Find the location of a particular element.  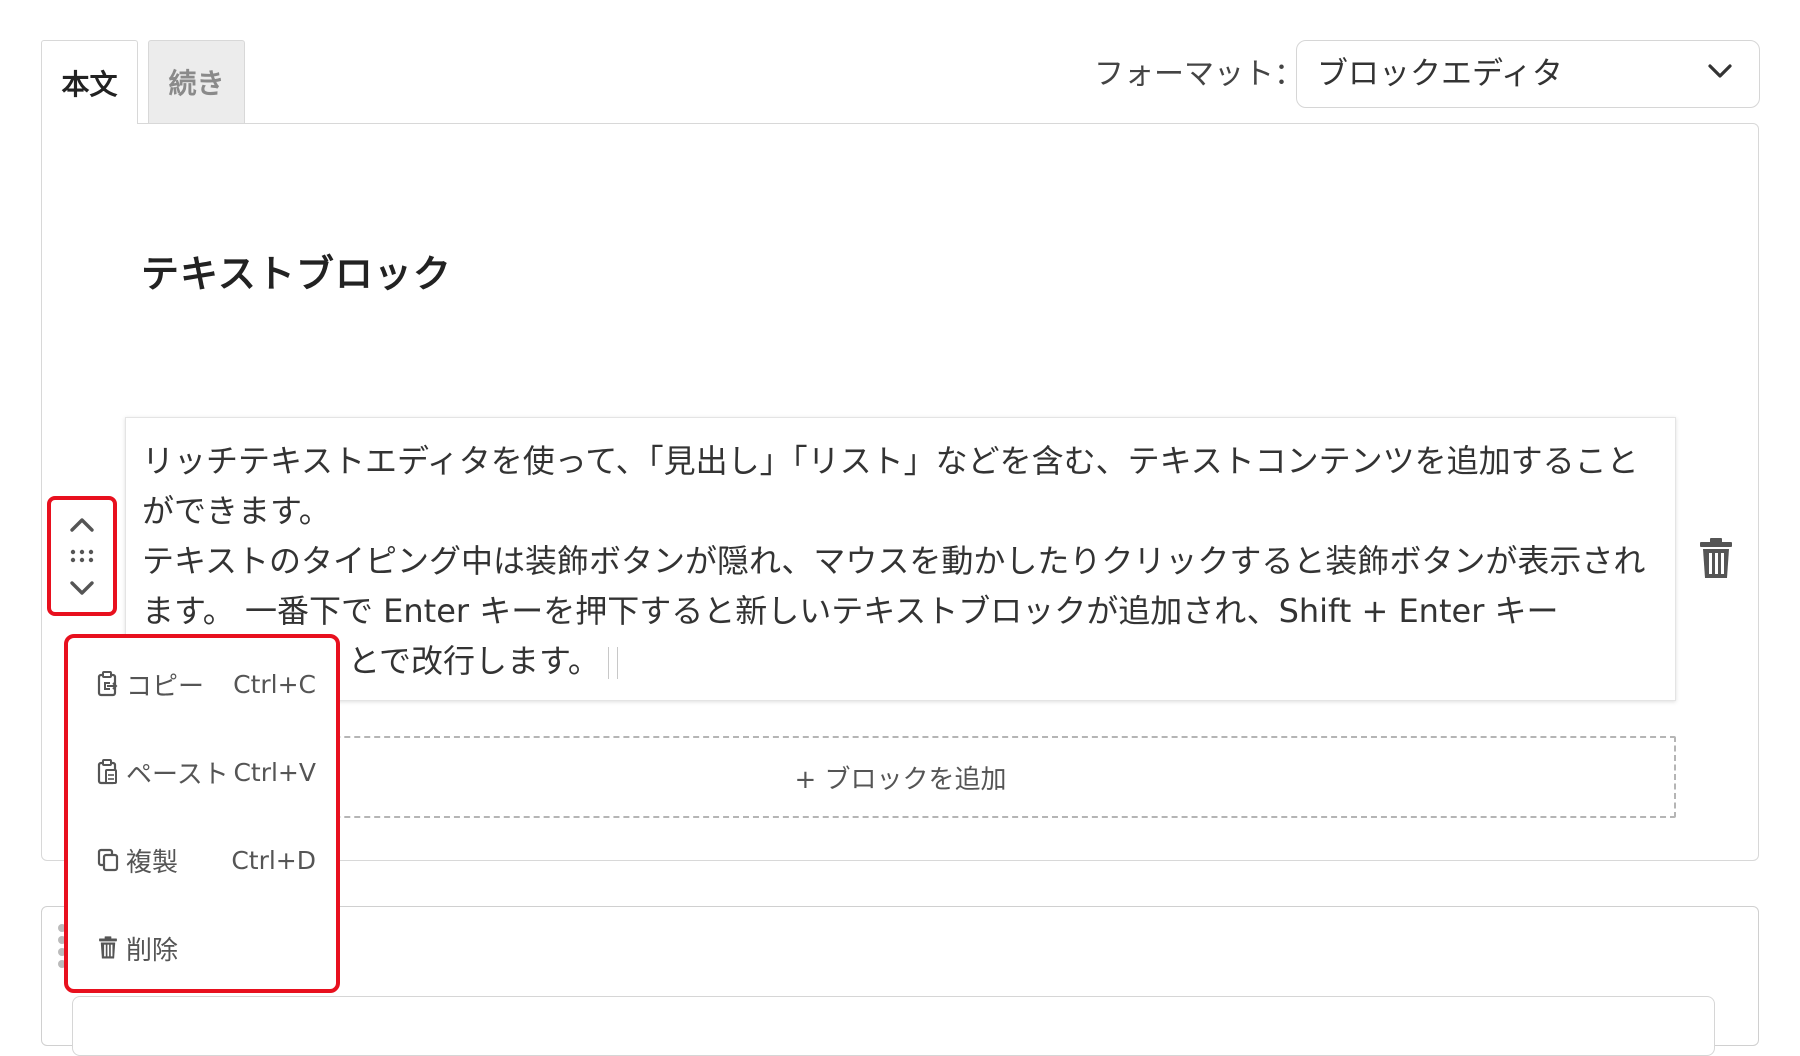

format-label: フォーマット： is located at coordinates (1199, 74).